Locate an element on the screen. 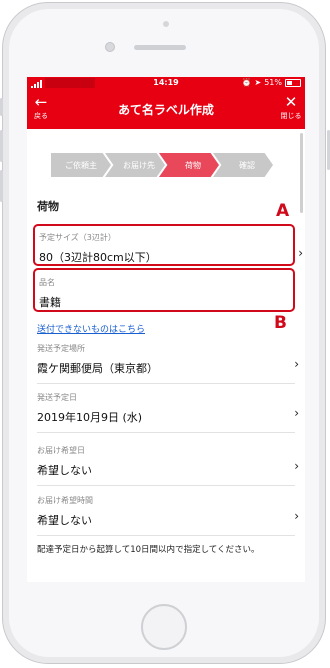 The width and height of the screenshot is (330, 668). delivery-date-field: お届け希望日 希望しない › is located at coordinates (168, 461).